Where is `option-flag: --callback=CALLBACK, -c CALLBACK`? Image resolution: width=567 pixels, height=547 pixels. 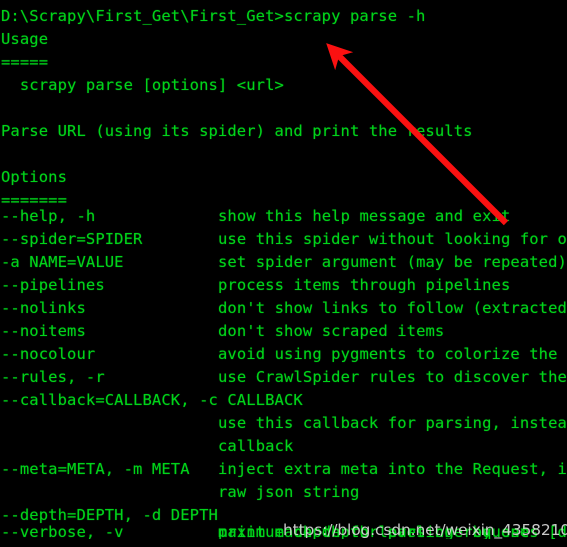
option-flag: --callback=CALLBACK, -c CALLBACK is located at coordinates (152, 400).